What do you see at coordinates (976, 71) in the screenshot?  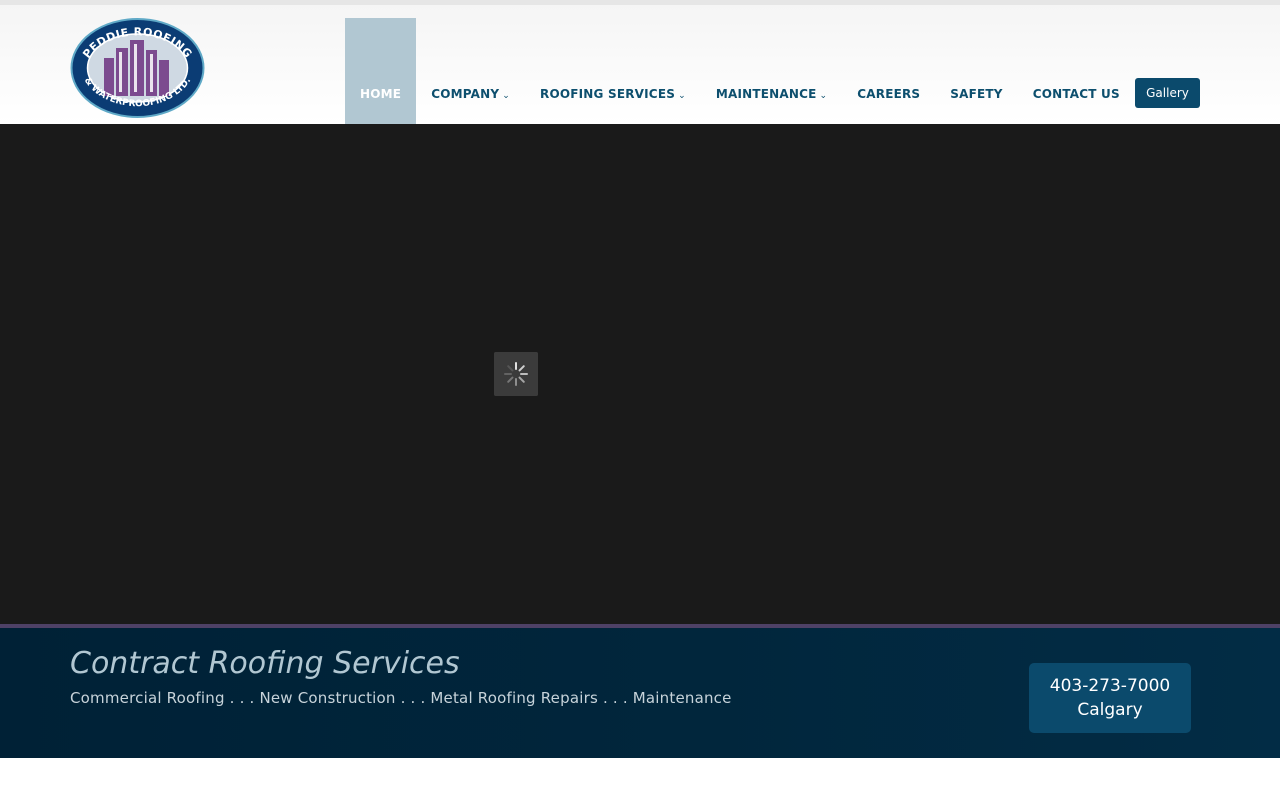 I see `nav-safety: SAFETY` at bounding box center [976, 71].